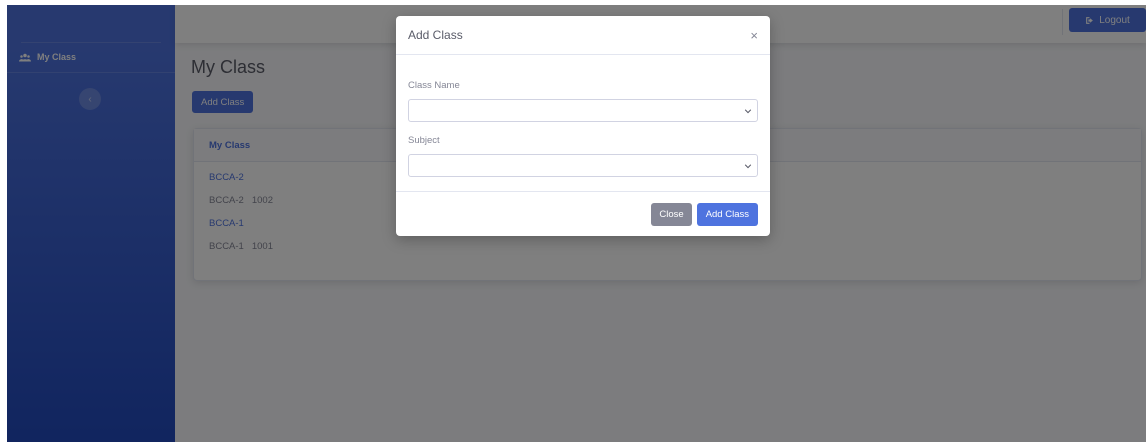 The image size is (1146, 445). I want to click on class-name-select, so click(583, 110).